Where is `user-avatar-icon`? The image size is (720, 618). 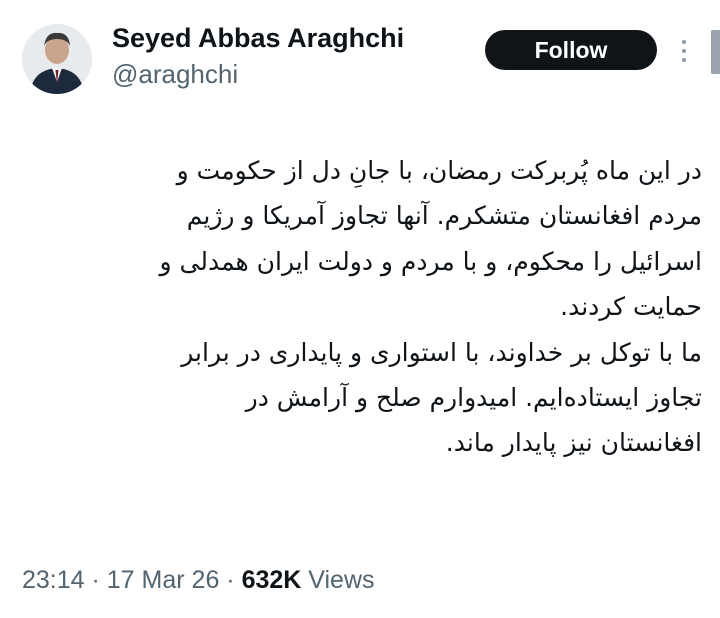 user-avatar-icon is located at coordinates (57, 59).